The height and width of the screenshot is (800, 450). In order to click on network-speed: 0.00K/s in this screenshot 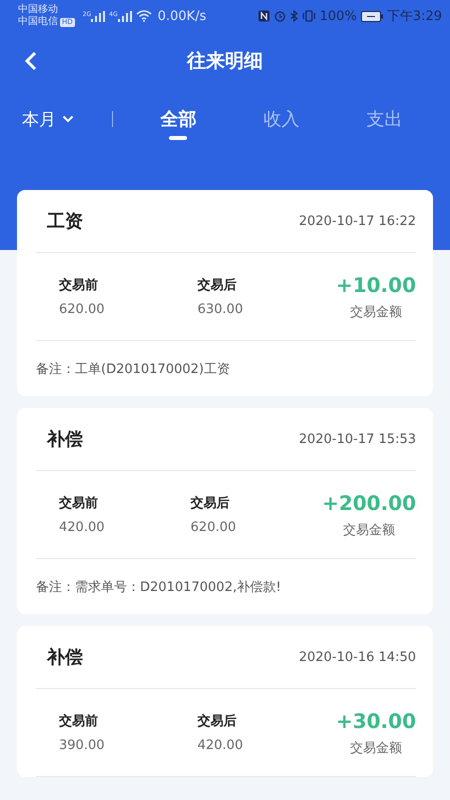, I will do `click(182, 16)`.